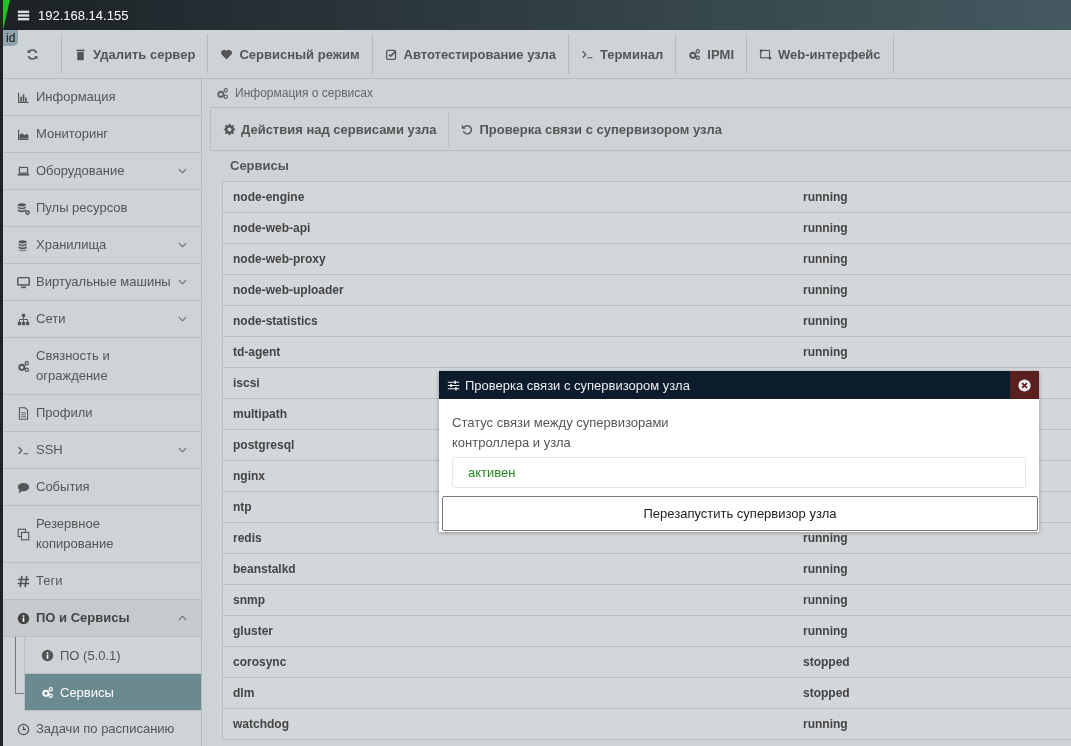 The width and height of the screenshot is (1071, 746). What do you see at coordinates (290, 54) in the screenshot?
I see `toolbar-button: Сервисный режим` at bounding box center [290, 54].